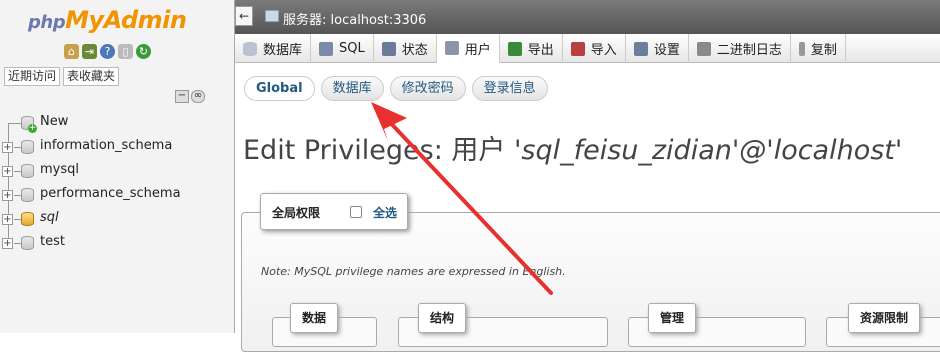 This screenshot has height=352, width=940. I want to click on subtab-login-information: 登录信息, so click(509, 88).